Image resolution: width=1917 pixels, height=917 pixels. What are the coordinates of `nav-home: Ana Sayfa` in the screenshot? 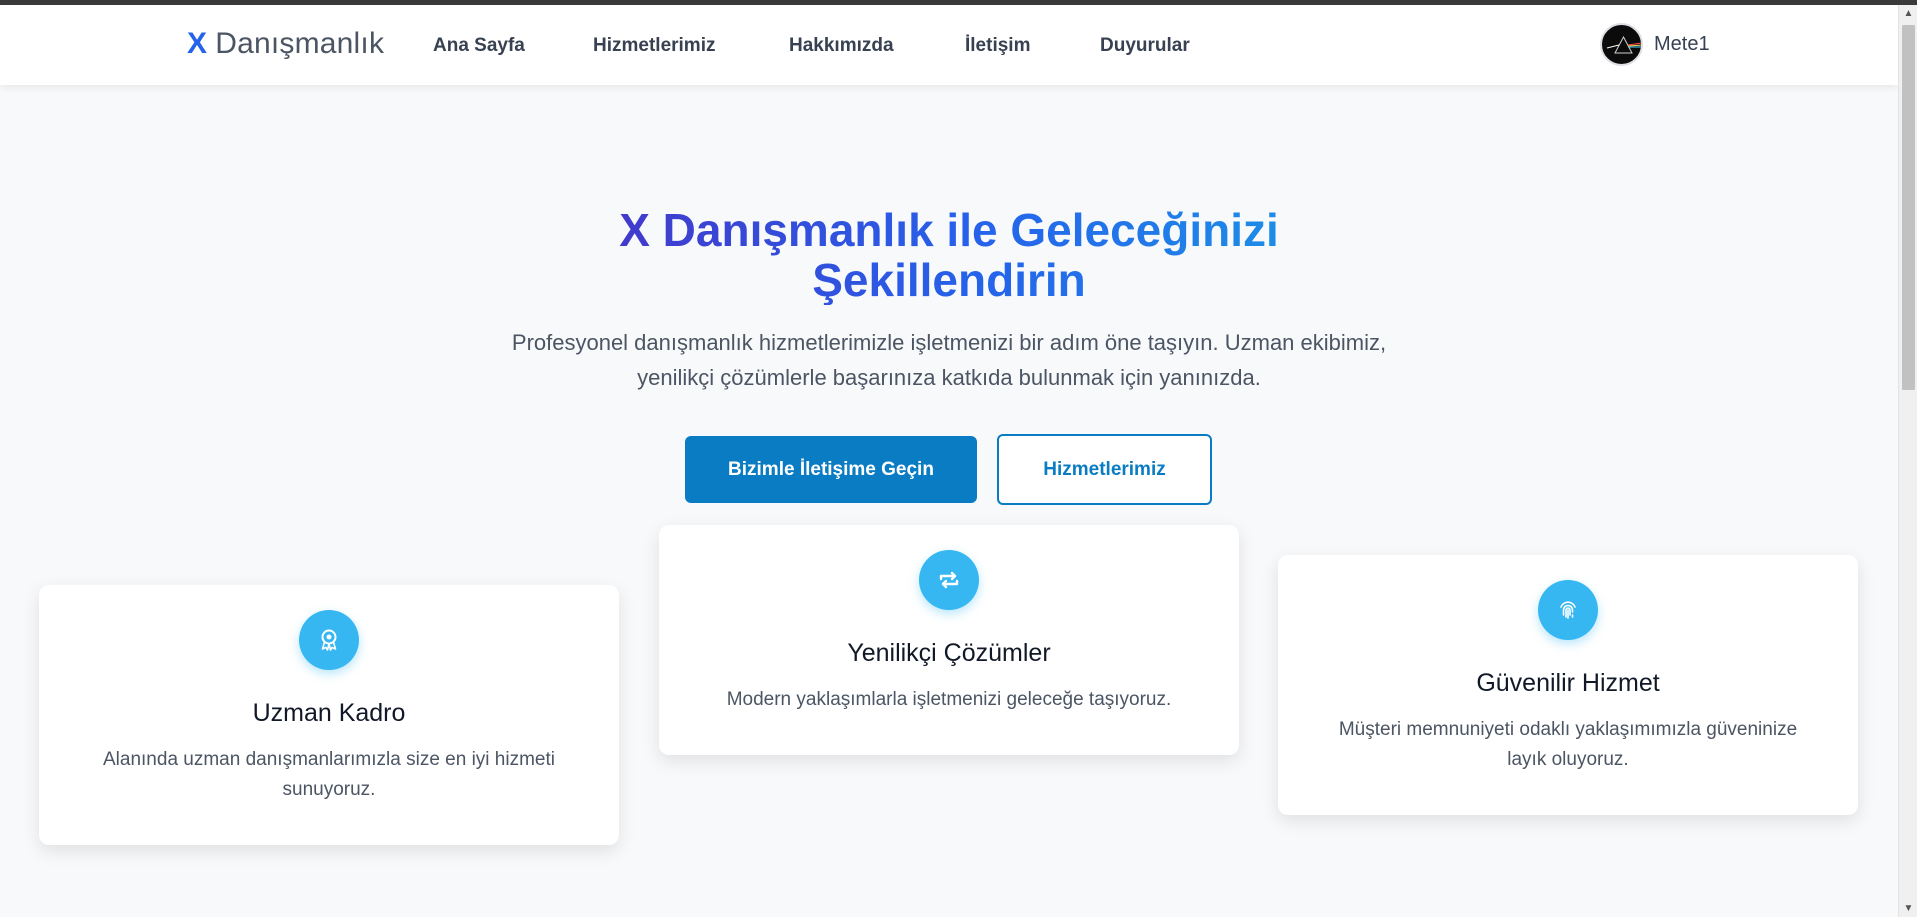 It's located at (479, 46).